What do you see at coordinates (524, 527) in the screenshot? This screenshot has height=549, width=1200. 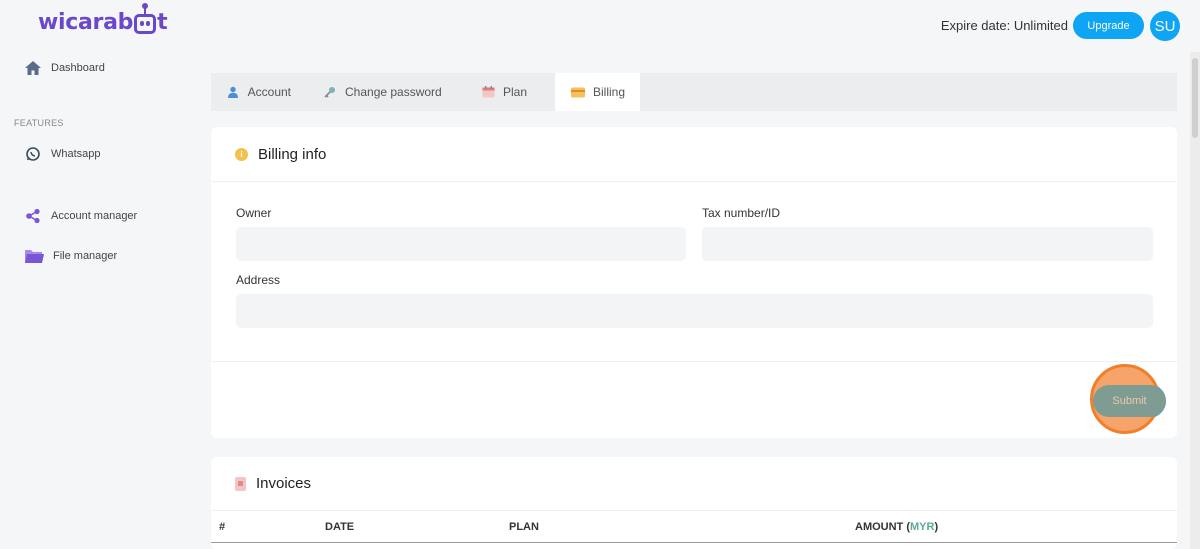 I see `column-header-plan: PLAN` at bounding box center [524, 527].